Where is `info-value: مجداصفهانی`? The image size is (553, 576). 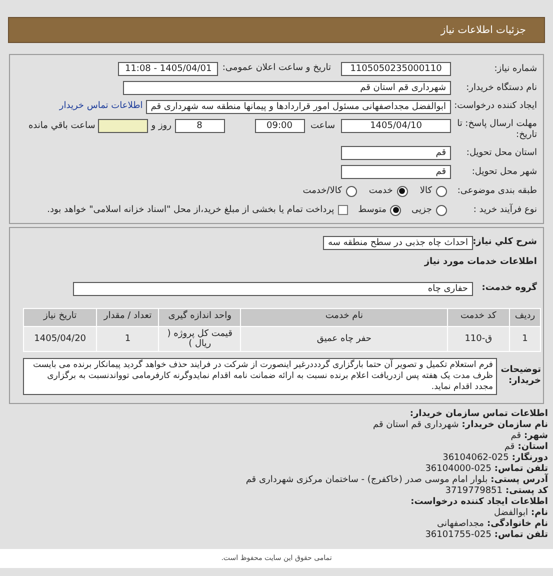 info-value: مجداصفهانی is located at coordinates (460, 524).